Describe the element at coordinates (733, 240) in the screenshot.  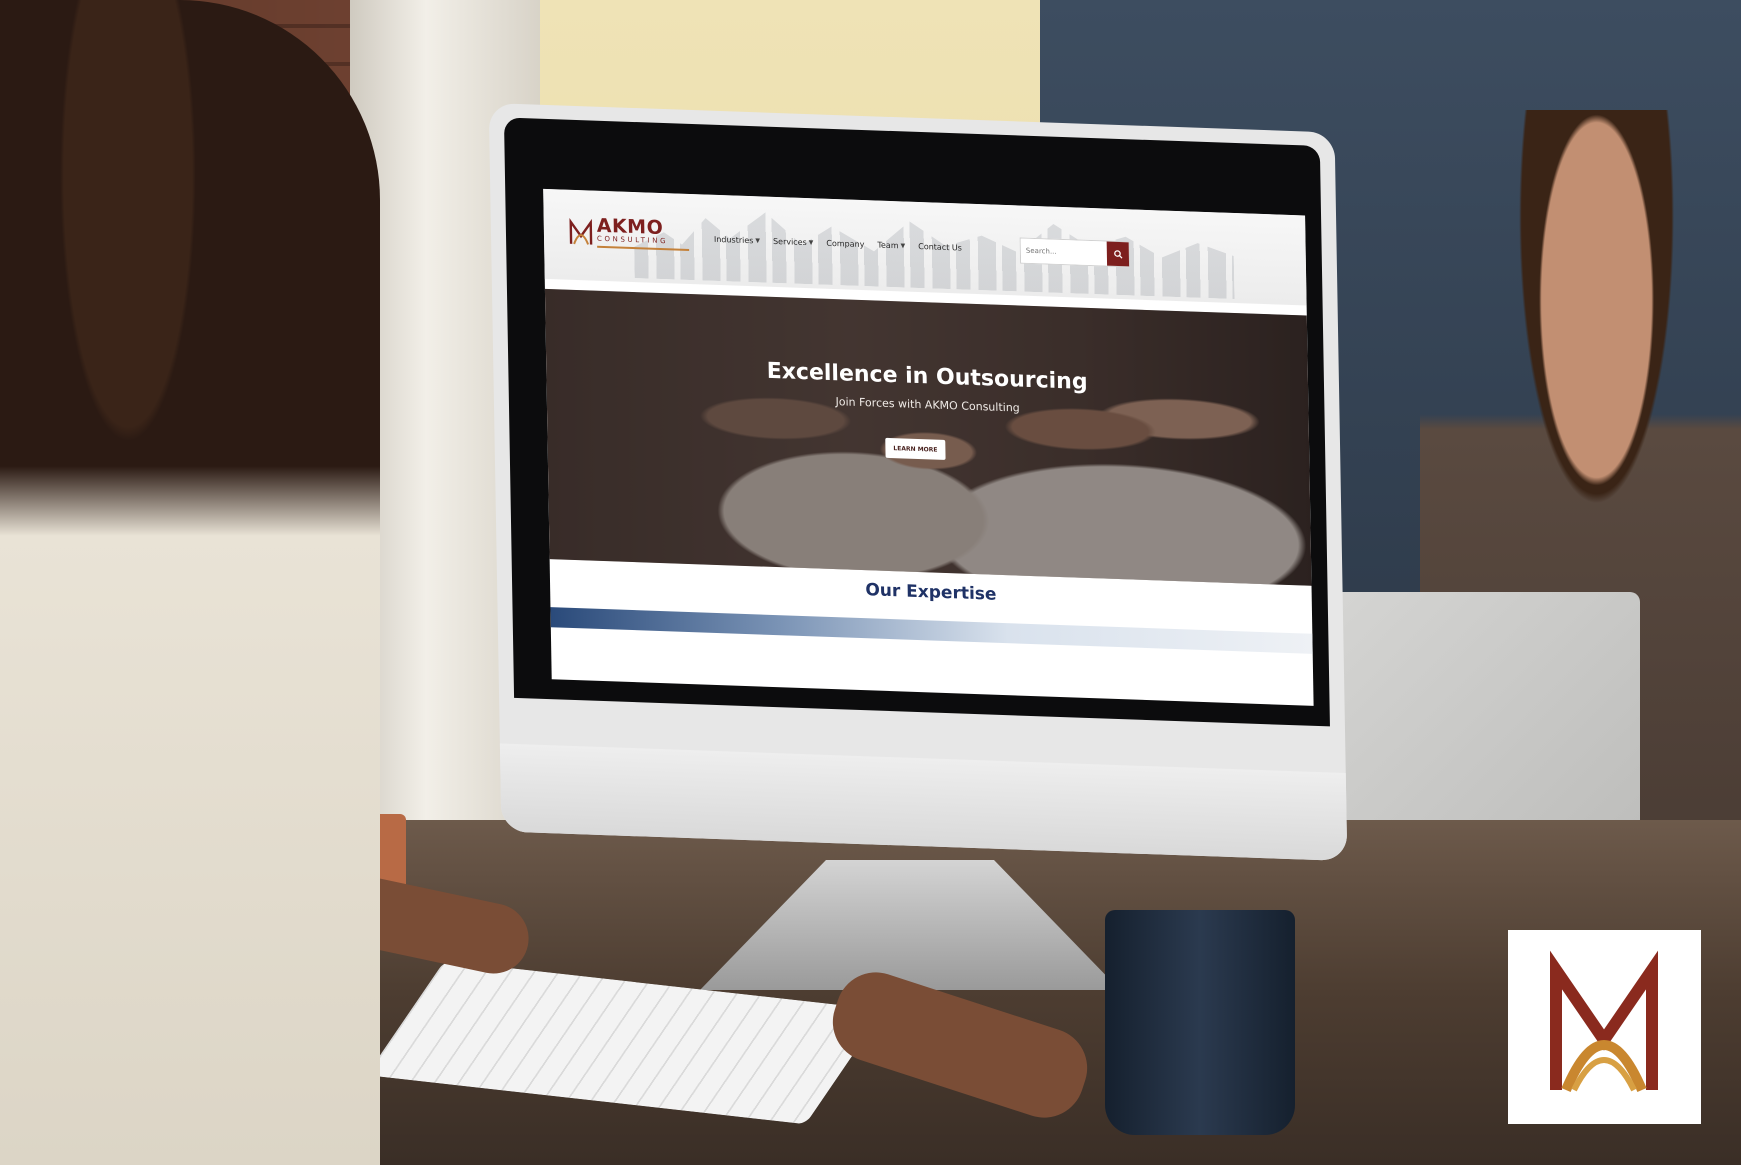
I see `nav-label: Industries` at that location.